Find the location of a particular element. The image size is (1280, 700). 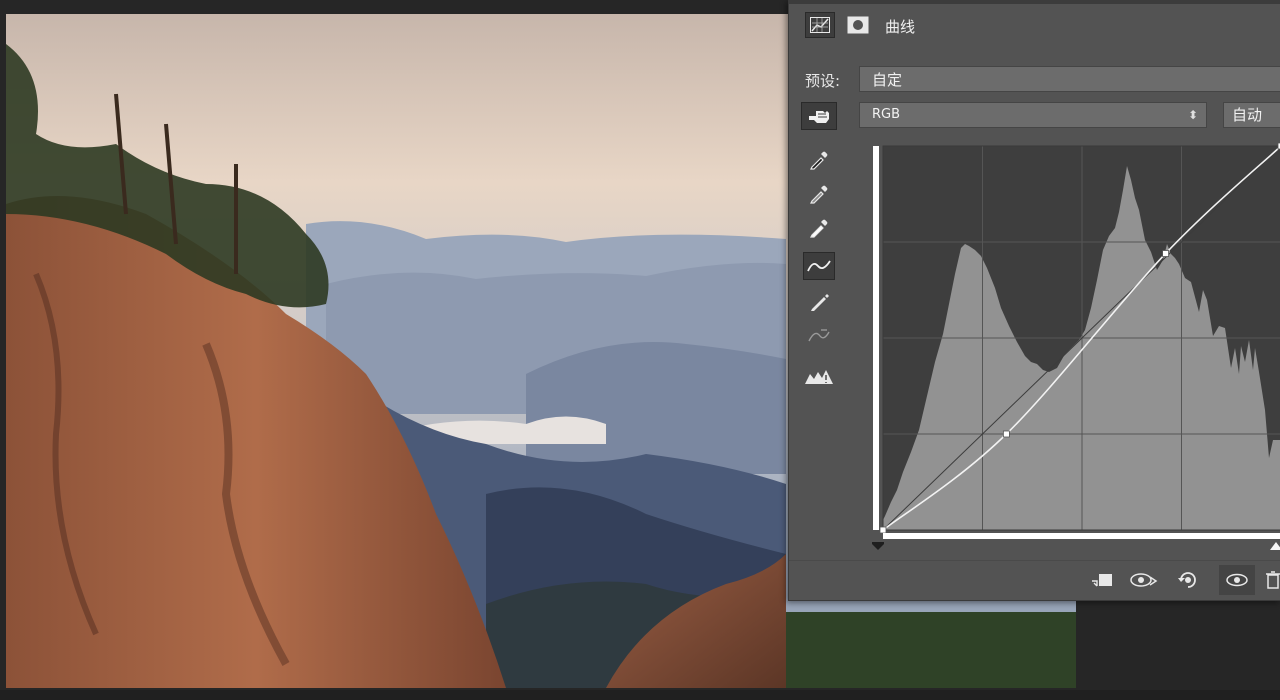

trash-icon is located at coordinates (1272, 580).